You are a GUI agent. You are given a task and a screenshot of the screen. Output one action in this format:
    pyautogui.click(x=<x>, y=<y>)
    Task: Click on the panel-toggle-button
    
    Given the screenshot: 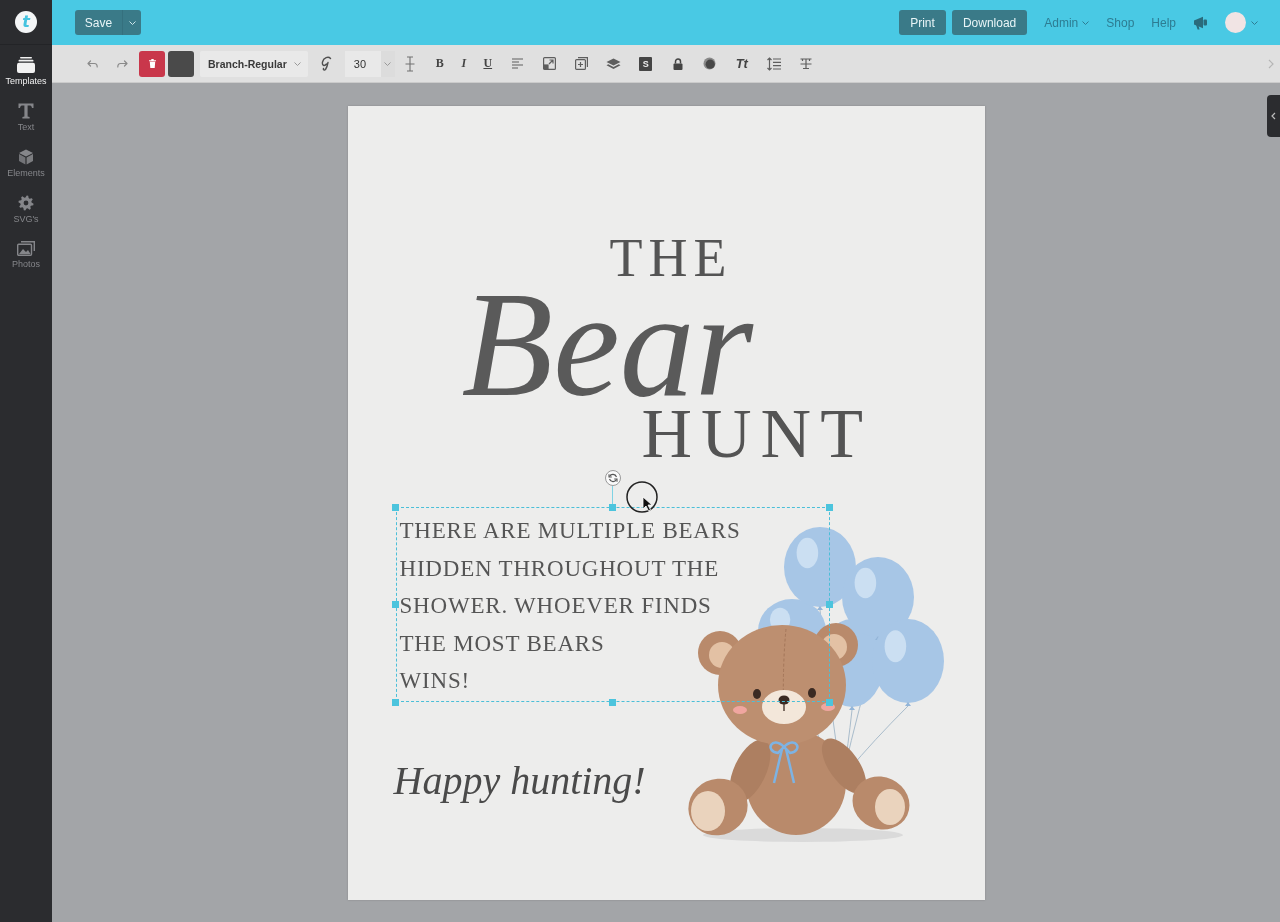 What is the action you would take?
    pyautogui.click(x=1273, y=116)
    